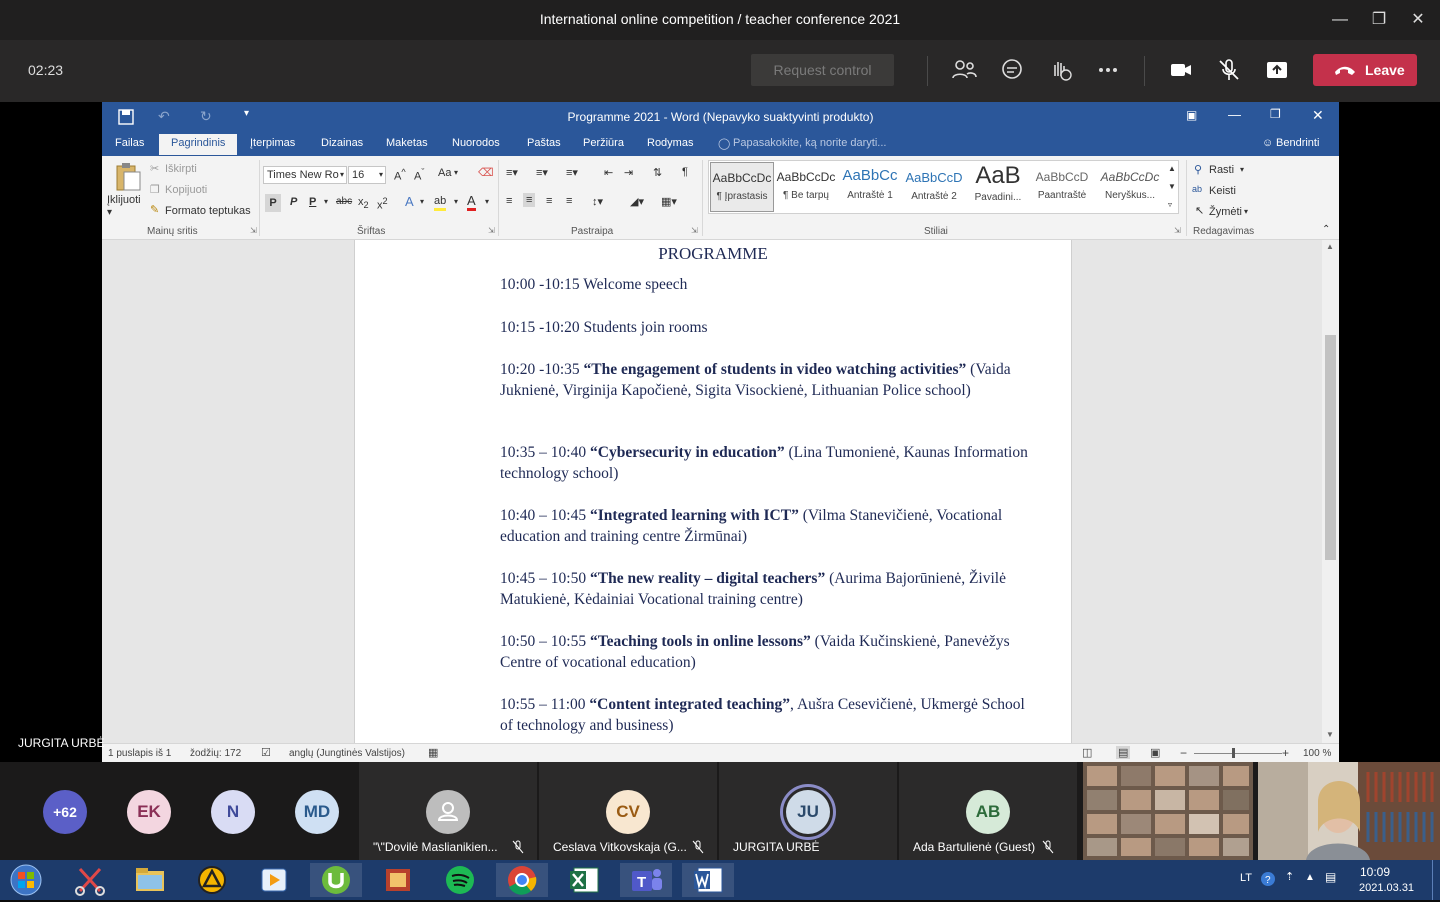 This screenshot has height=902, width=1440. I want to click on styles-launcher-icon: ⇲, so click(1177, 230).